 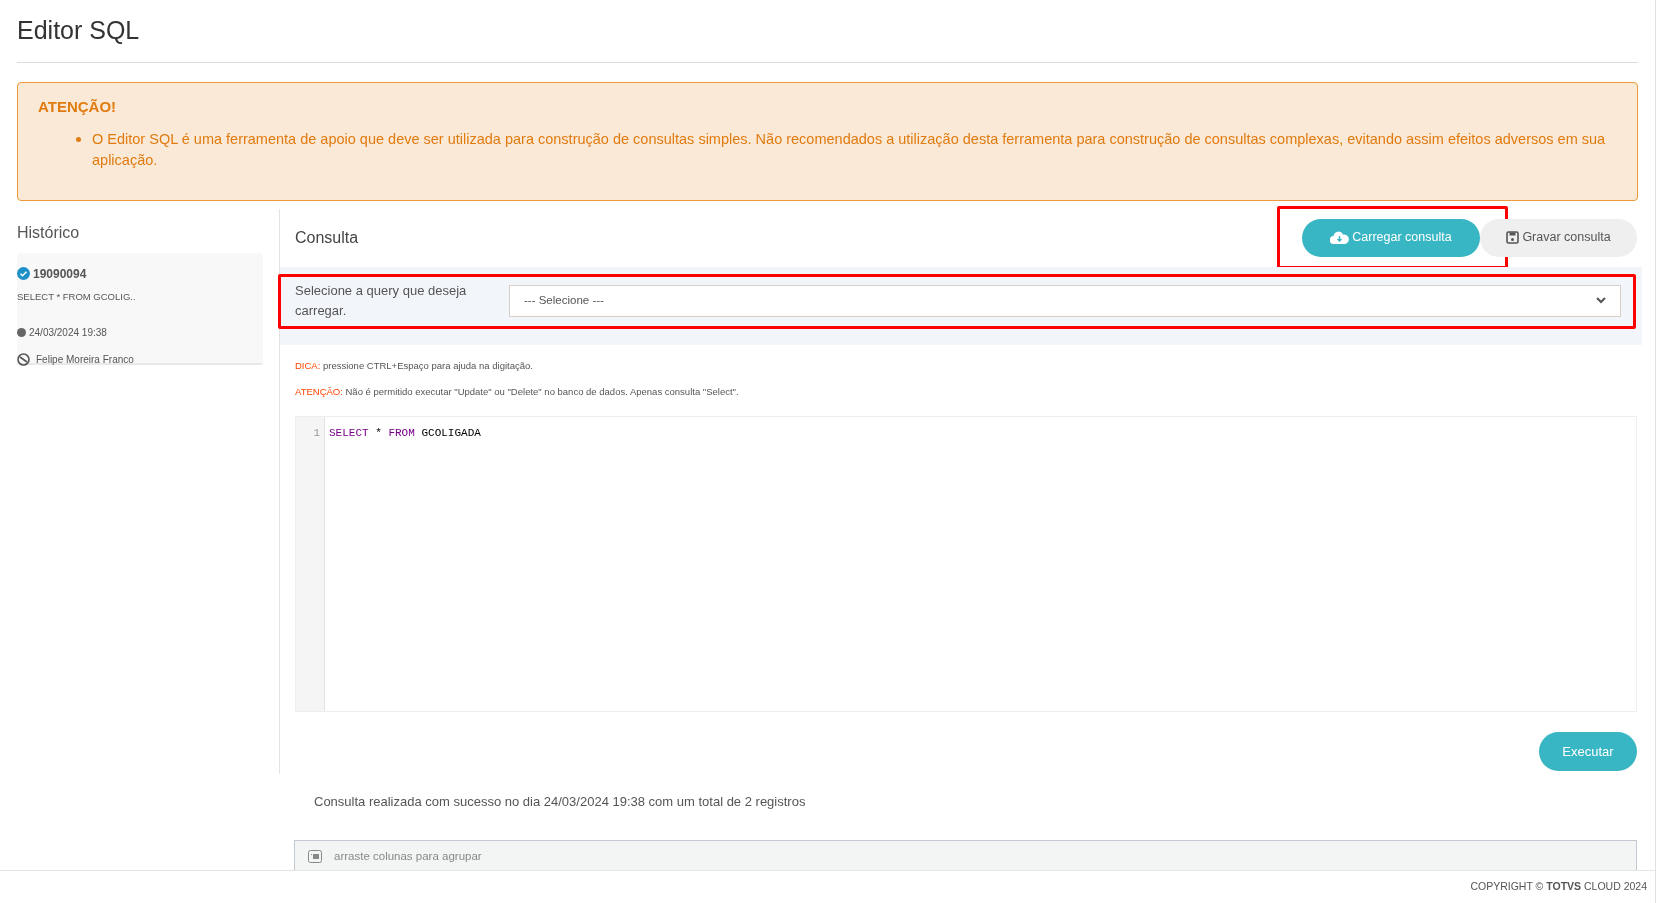 I want to click on section-title: Histórico, so click(x=48, y=232).